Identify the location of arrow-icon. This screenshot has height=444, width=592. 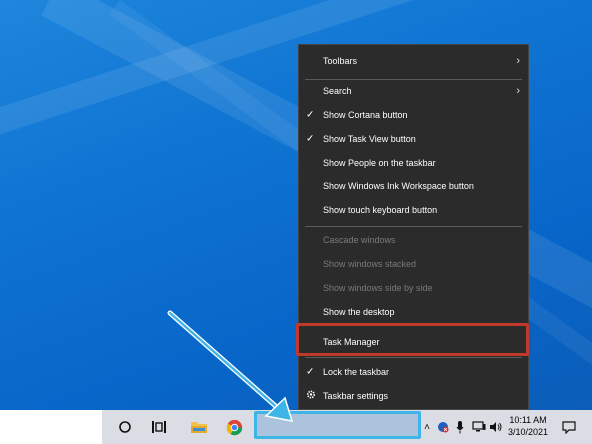
(230, 366).